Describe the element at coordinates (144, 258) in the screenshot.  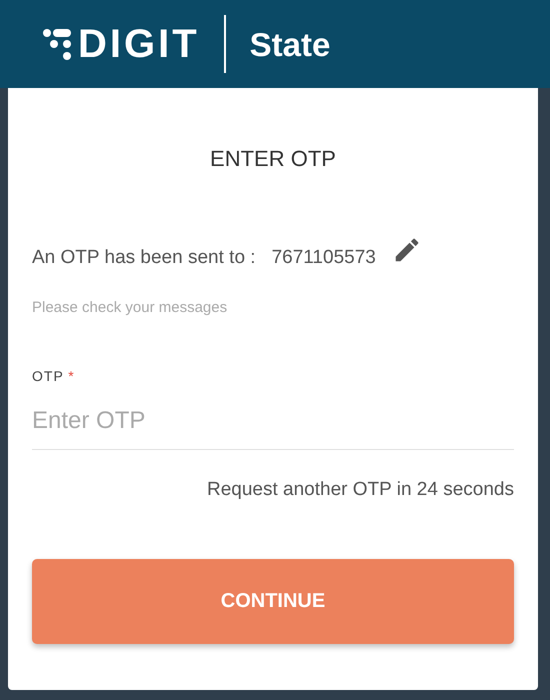
I see `otp-sent-message: An OTP has been sent to :` at that location.